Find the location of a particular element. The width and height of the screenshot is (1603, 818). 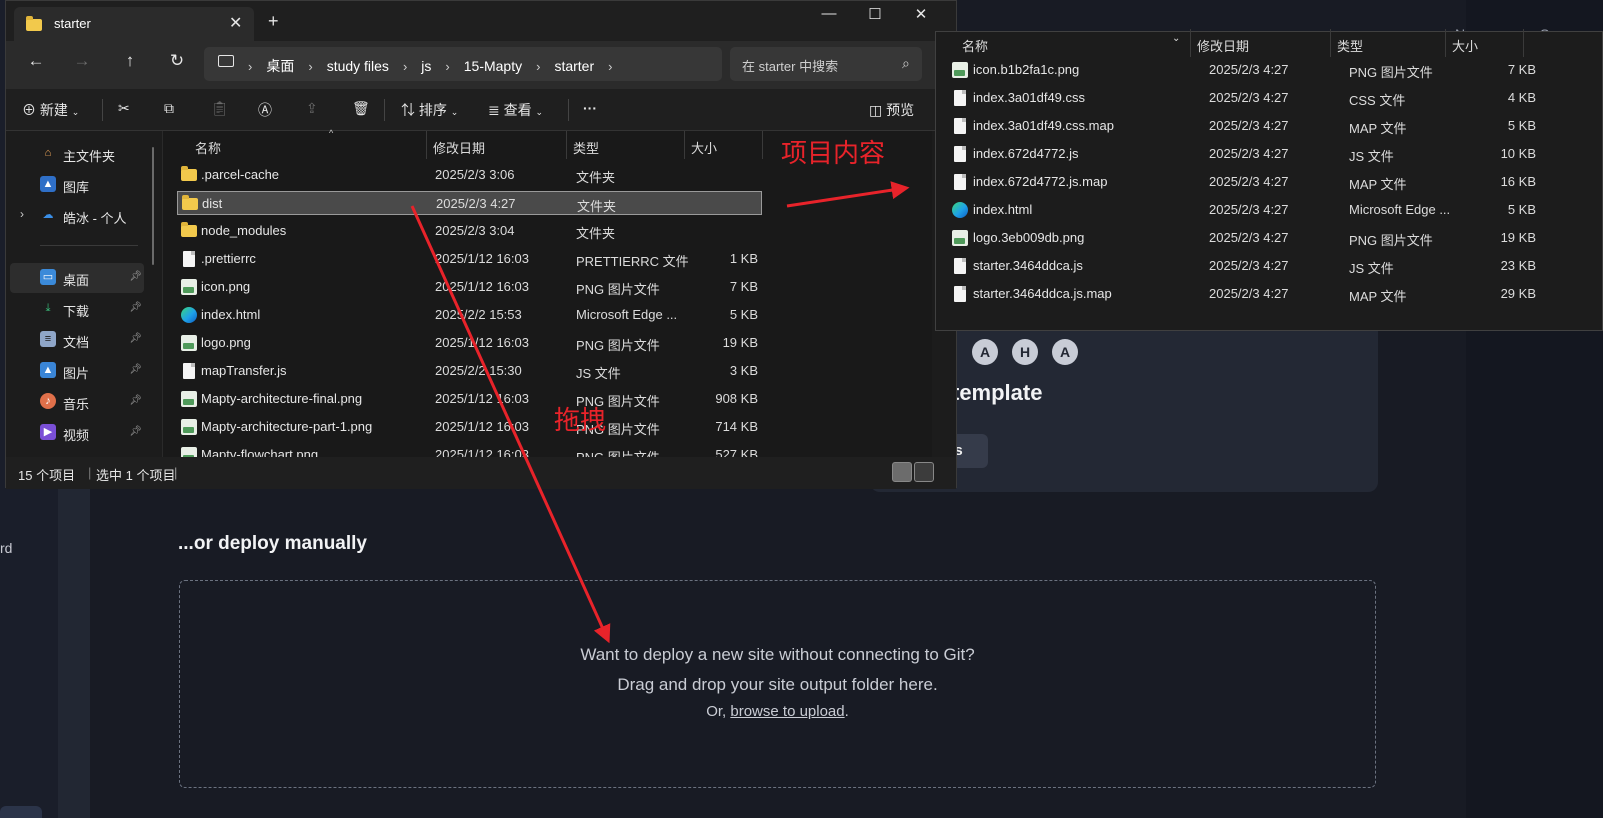

title-bar: starter ✕ + — ☐ ✕ is located at coordinates (481, 21).